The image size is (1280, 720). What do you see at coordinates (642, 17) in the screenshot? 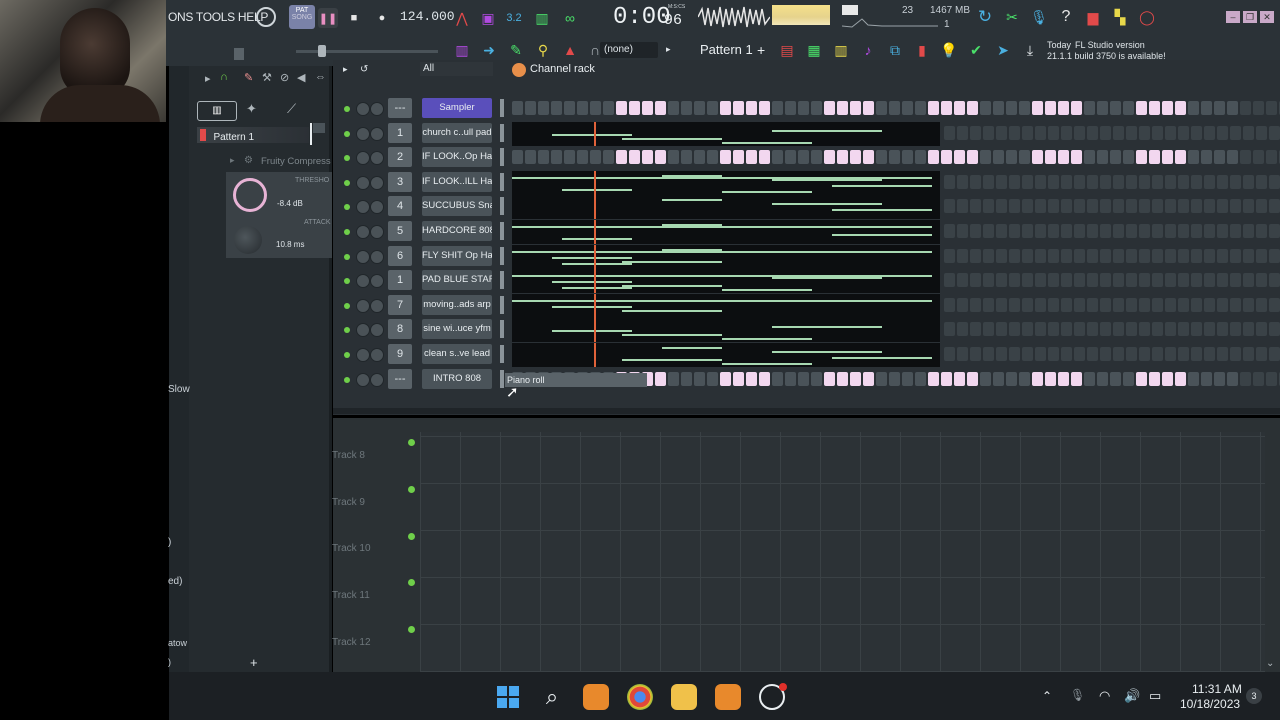
I see `time-display: 0:00` at bounding box center [642, 17].